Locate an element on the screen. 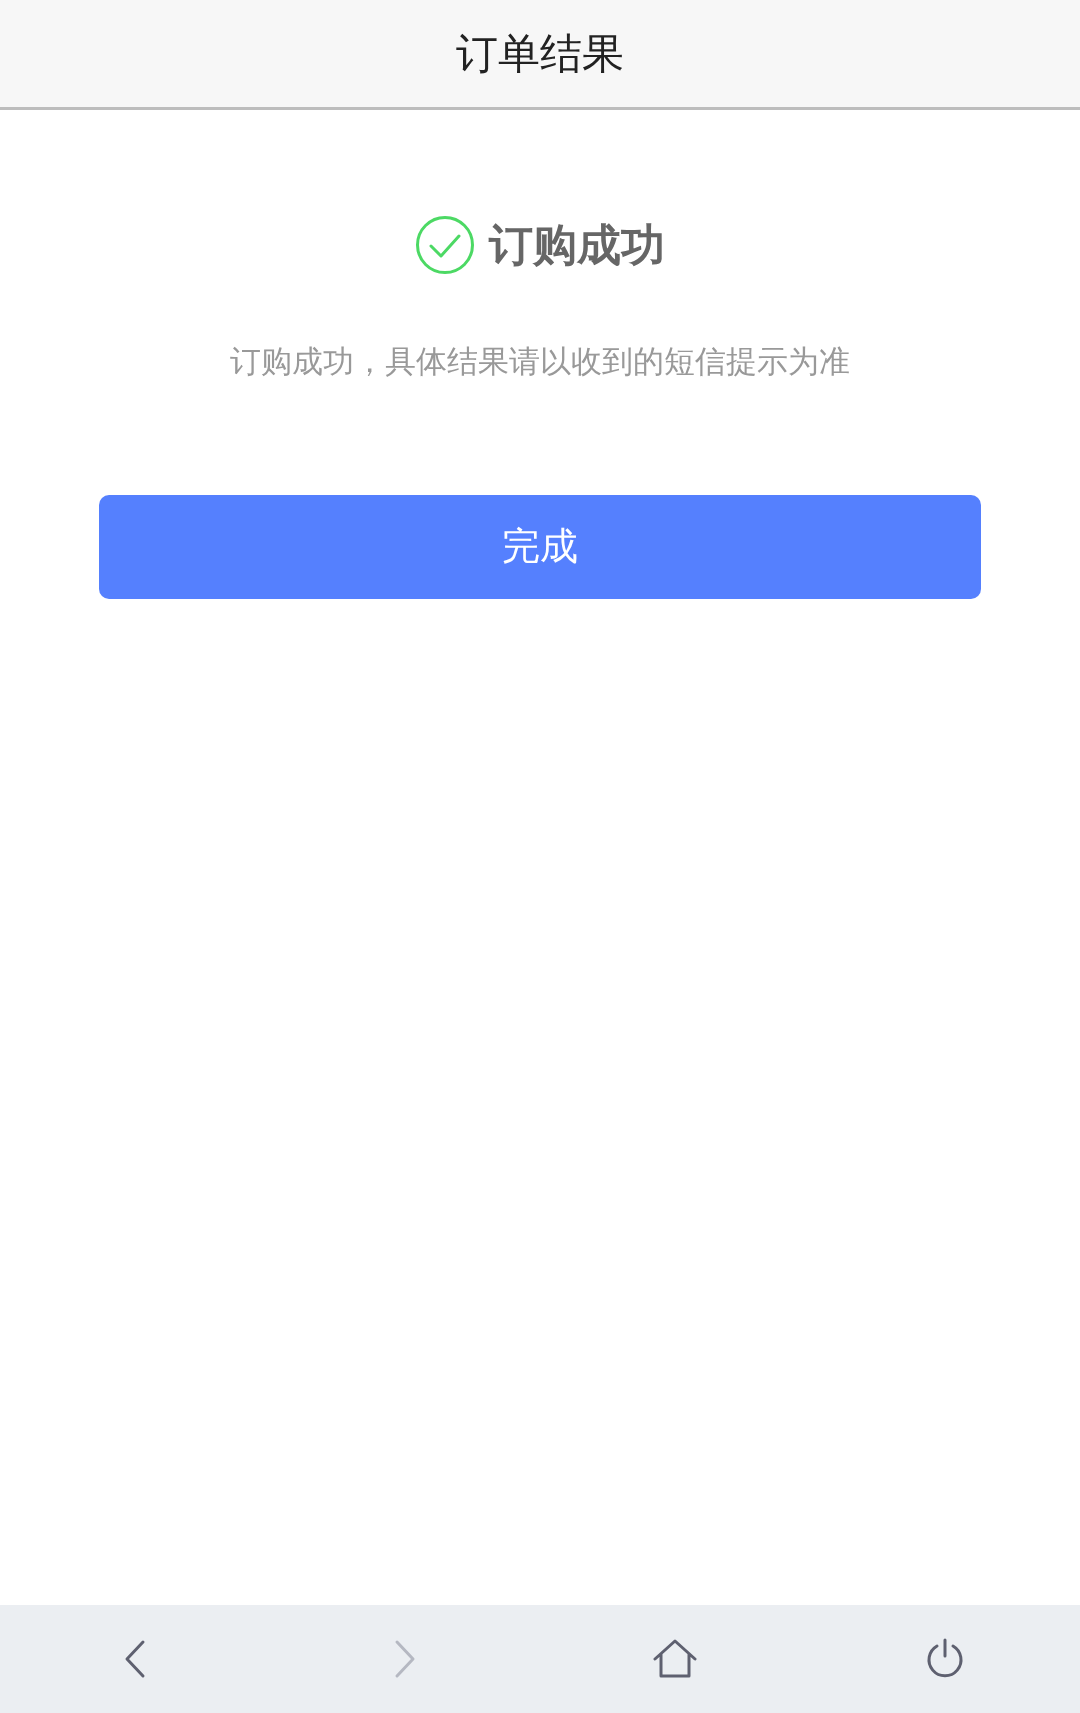 The image size is (1080, 1713). home-icon is located at coordinates (675, 1659).